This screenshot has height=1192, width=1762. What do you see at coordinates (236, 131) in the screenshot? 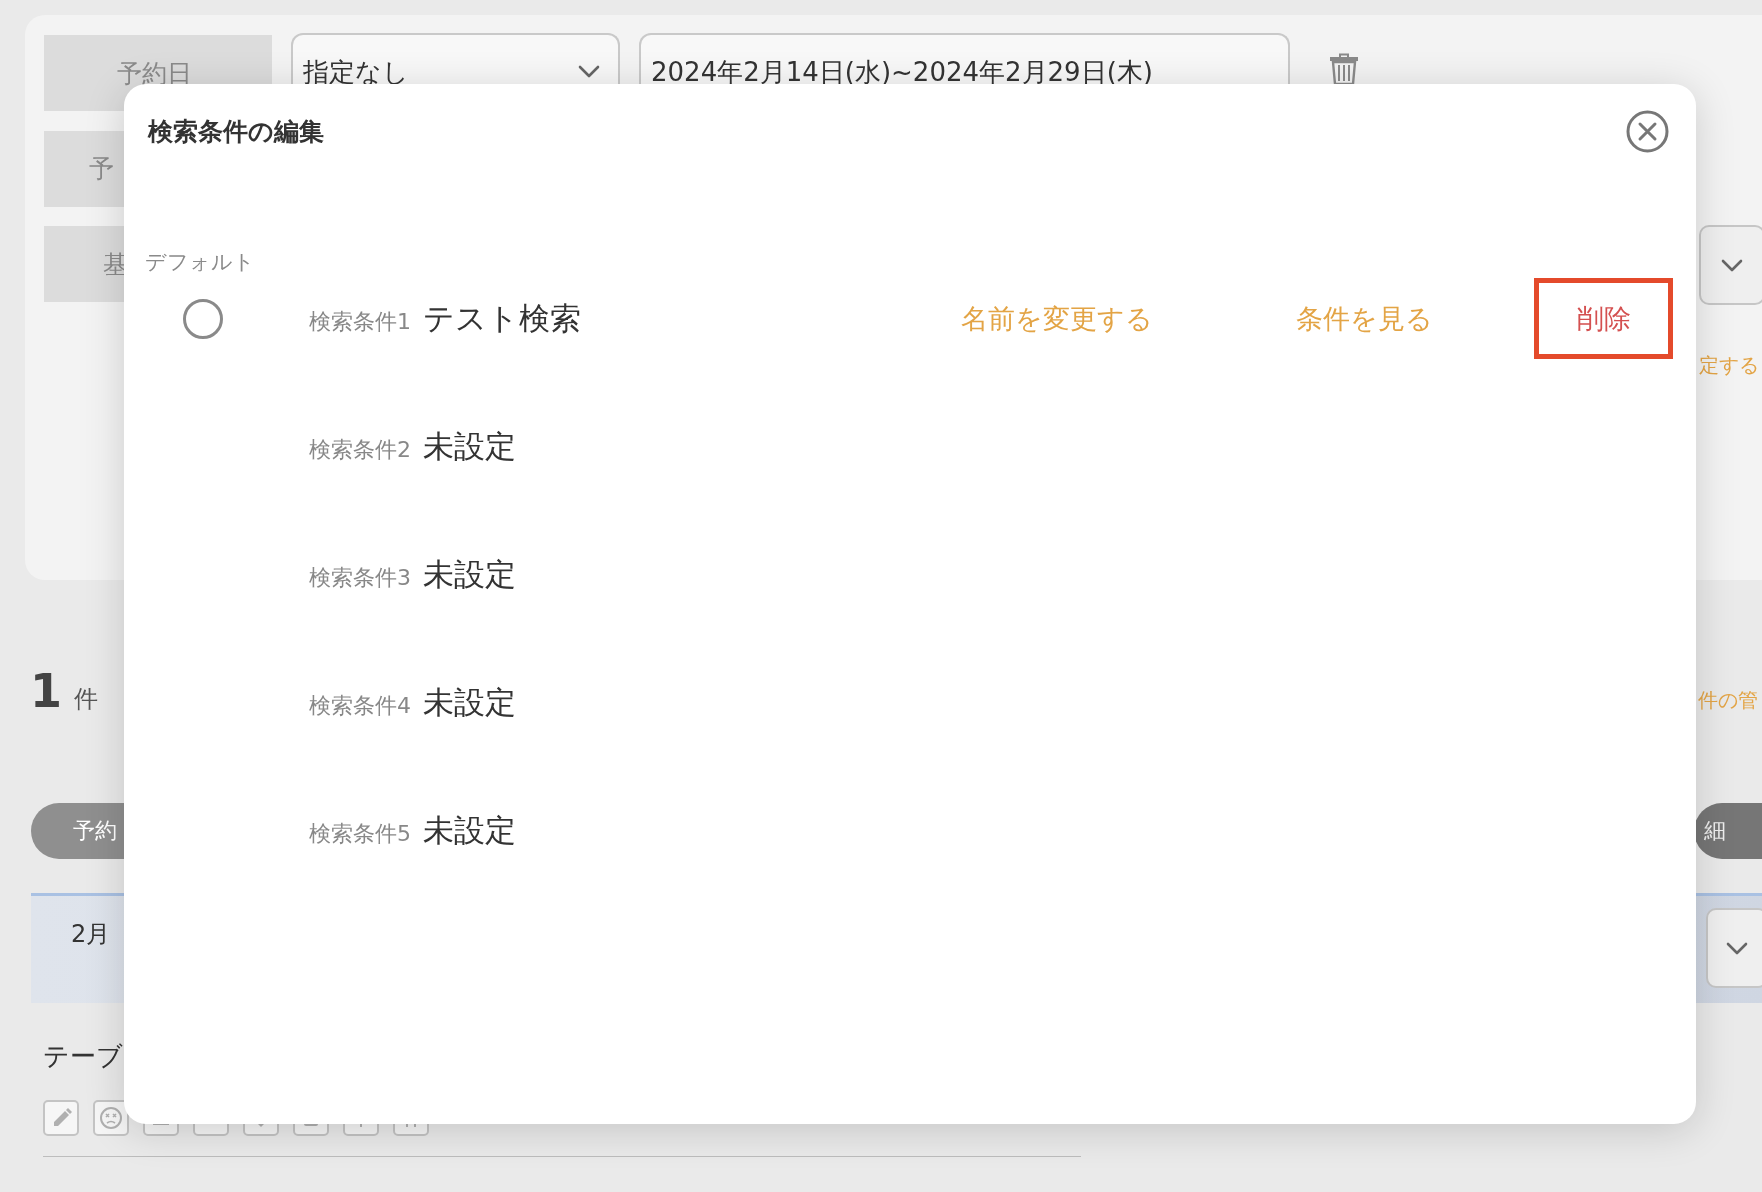
I see `dialog-title: 検索条件の編集` at bounding box center [236, 131].